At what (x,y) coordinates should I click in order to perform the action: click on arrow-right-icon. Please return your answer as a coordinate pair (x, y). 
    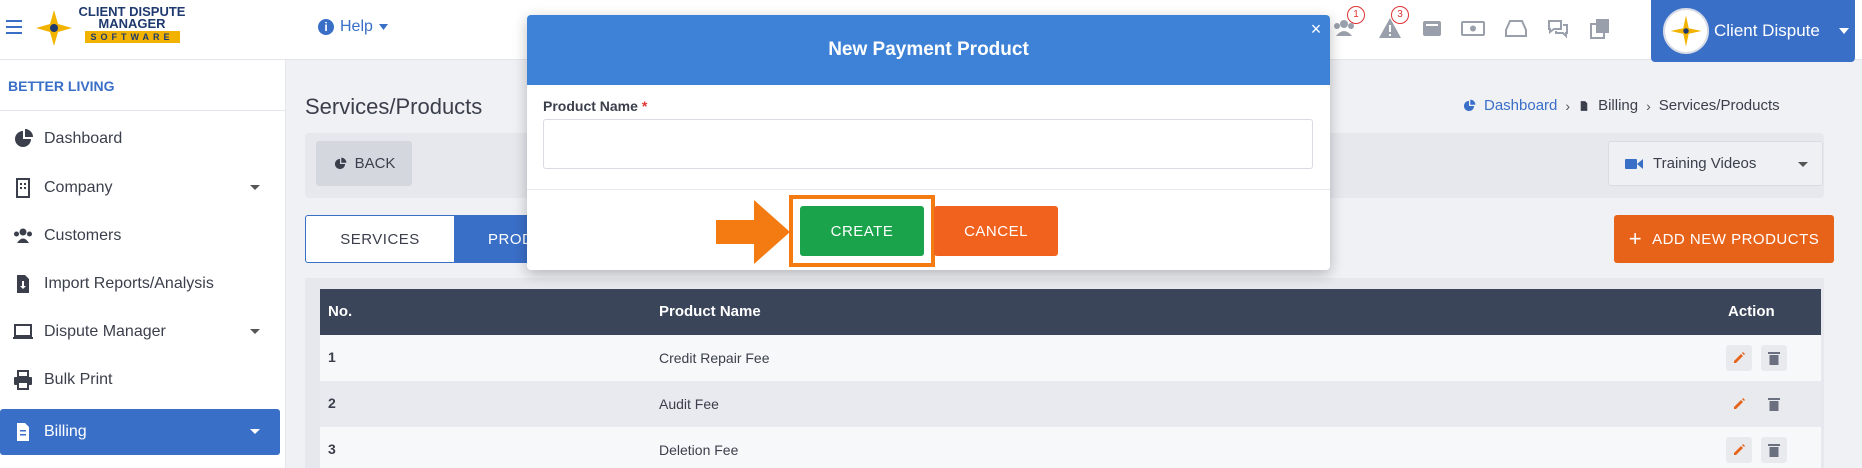
    Looking at the image, I should click on (753, 232).